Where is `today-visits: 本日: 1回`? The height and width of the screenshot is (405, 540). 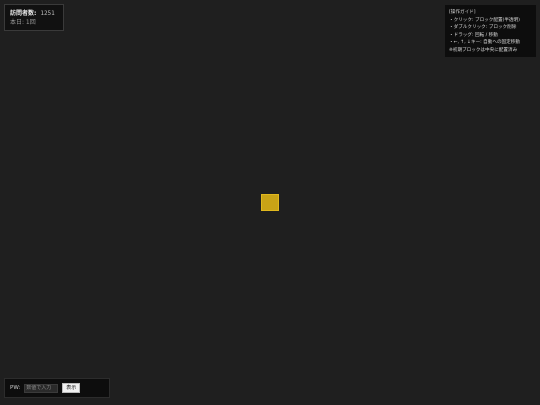 today-visits: 本日: 1回 is located at coordinates (23, 22).